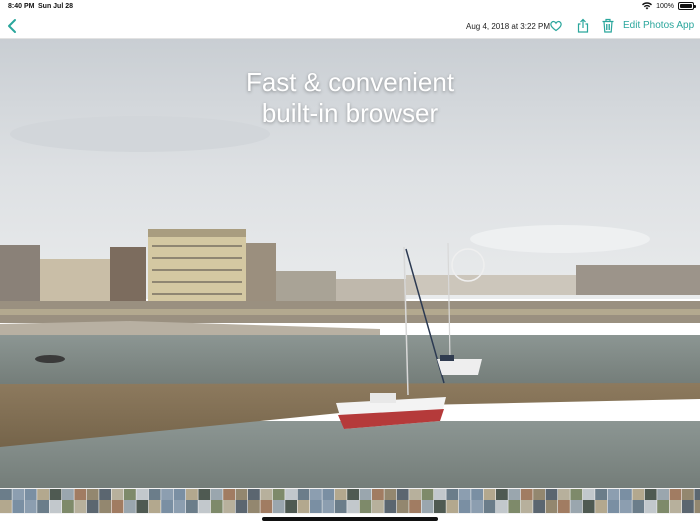  Describe the element at coordinates (350, 26) in the screenshot. I see `navigation-bar: Aug 4, 2018 at 3:22 PM Edit Photos App` at that location.